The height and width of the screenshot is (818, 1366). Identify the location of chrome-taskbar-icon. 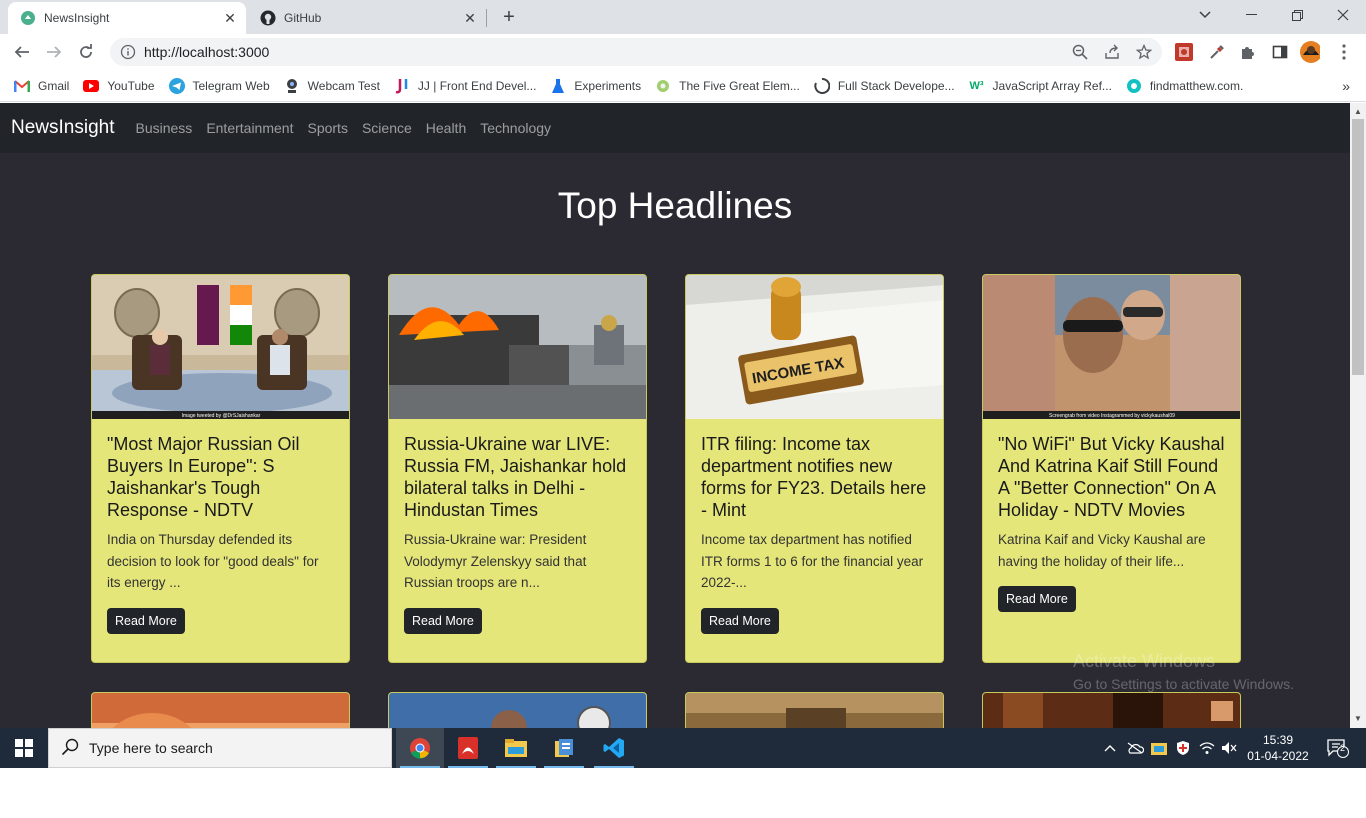
(420, 748).